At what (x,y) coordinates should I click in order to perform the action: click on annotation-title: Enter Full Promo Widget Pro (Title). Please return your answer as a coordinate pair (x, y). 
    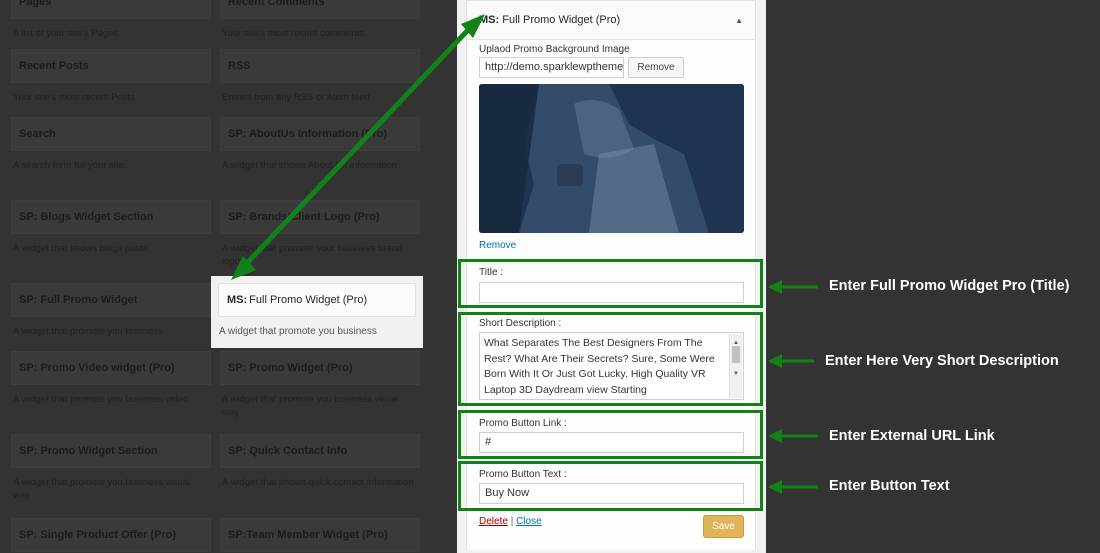
    Looking at the image, I should click on (949, 286).